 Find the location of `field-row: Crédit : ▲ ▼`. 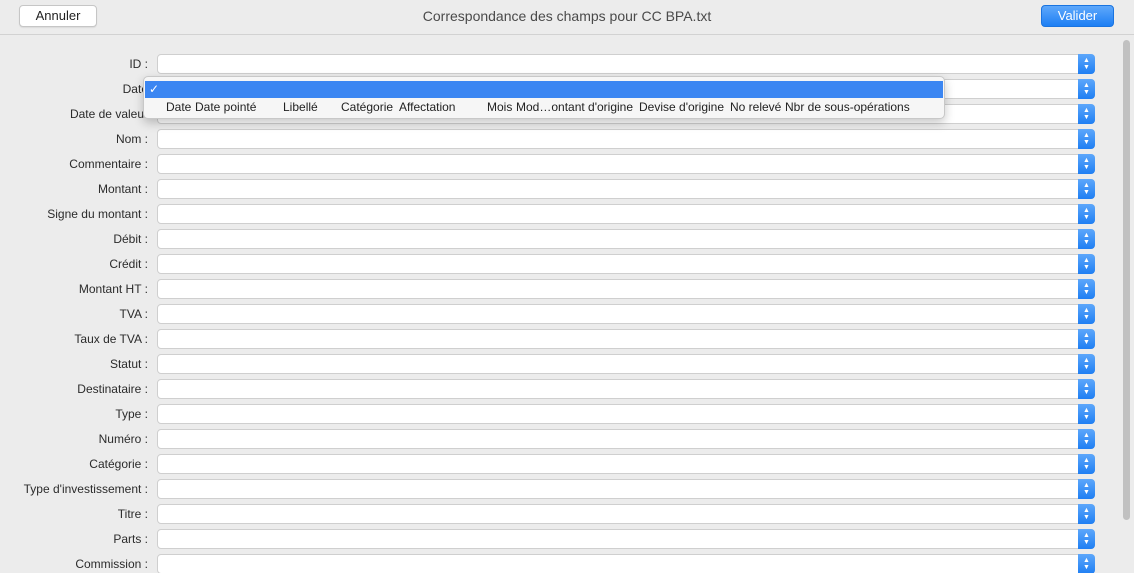

field-row: Crédit : ▲ ▼ is located at coordinates (560, 266).